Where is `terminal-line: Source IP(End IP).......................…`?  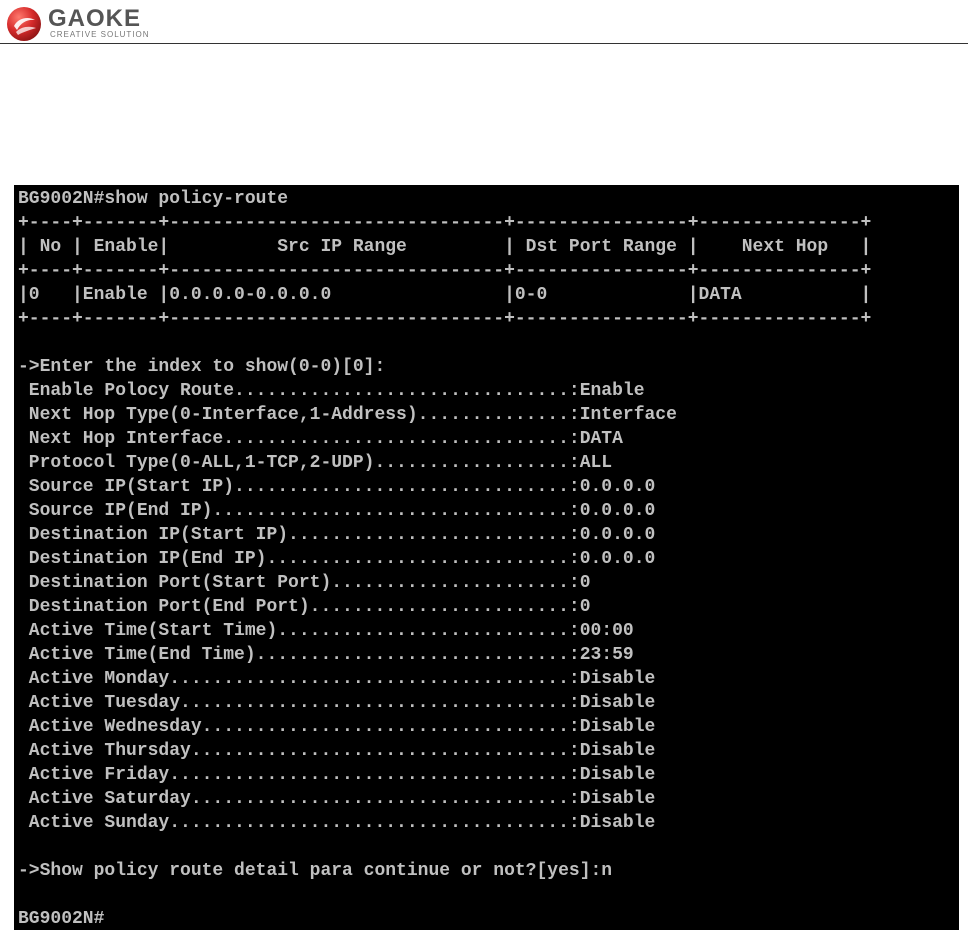 terminal-line: Source IP(End IP).......................… is located at coordinates (337, 511).